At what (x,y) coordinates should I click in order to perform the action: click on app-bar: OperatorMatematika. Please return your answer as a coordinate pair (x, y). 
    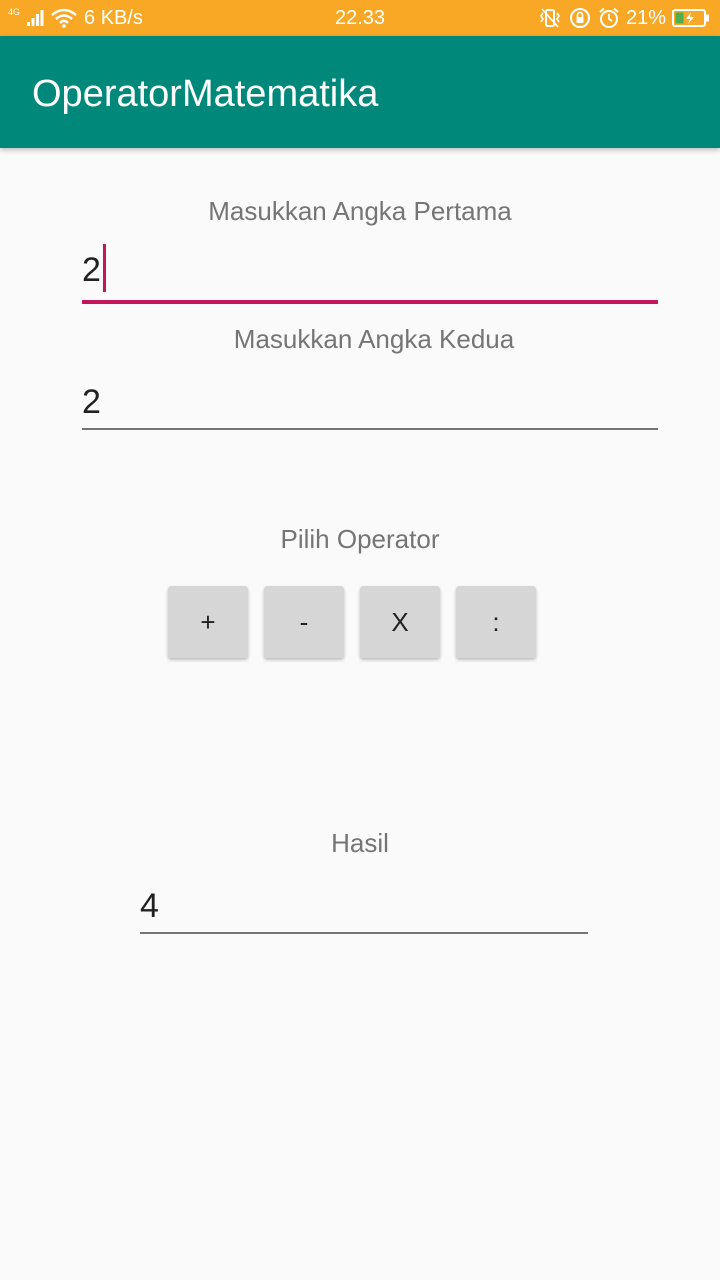
    Looking at the image, I should click on (360, 92).